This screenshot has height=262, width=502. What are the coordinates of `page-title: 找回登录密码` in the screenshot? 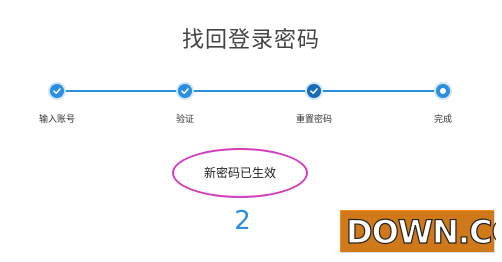 It's located at (250, 40).